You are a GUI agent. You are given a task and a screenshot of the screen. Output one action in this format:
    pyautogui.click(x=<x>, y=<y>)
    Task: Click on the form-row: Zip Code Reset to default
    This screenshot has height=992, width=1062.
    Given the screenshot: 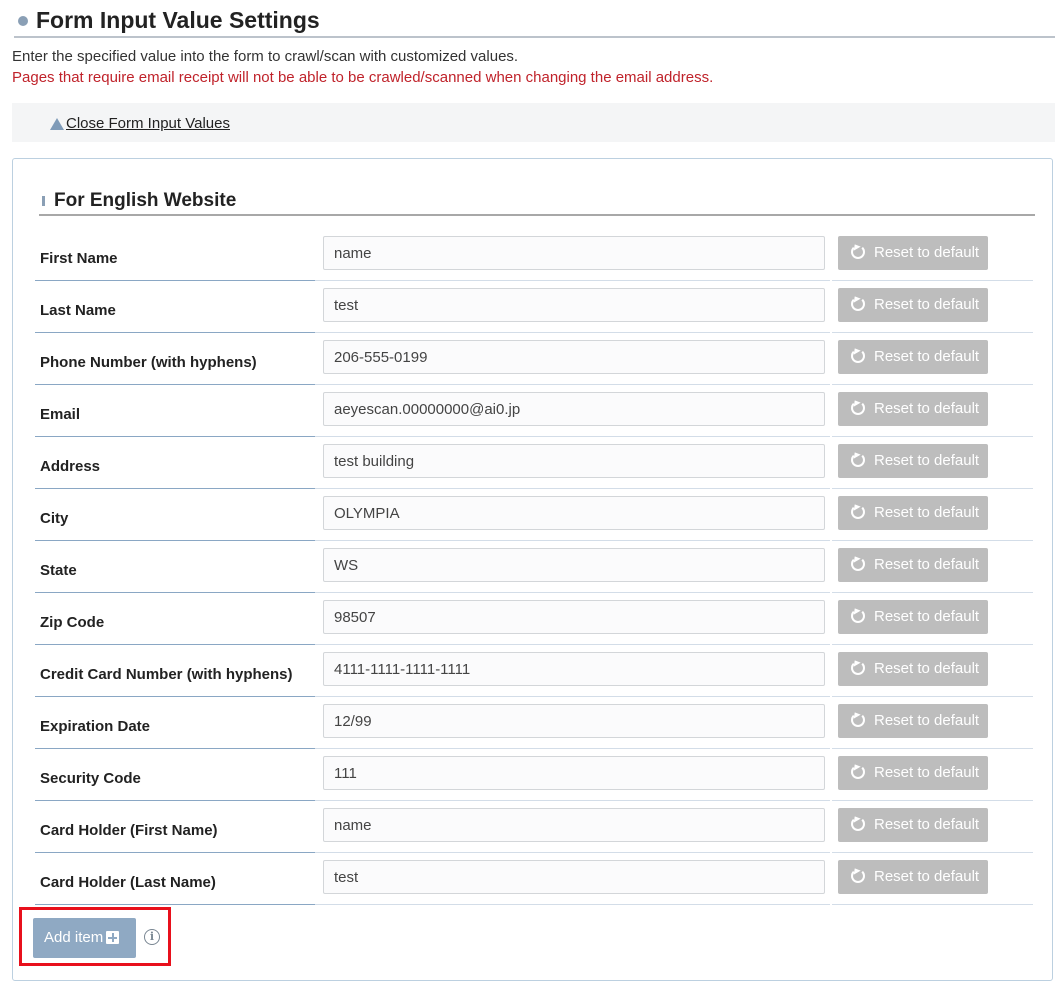 What is the action you would take?
    pyautogui.click(x=533, y=626)
    